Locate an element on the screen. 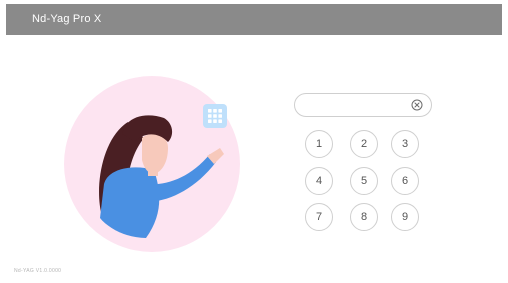 This screenshot has width=508, height=283. keypad-grid-icon is located at coordinates (215, 116).